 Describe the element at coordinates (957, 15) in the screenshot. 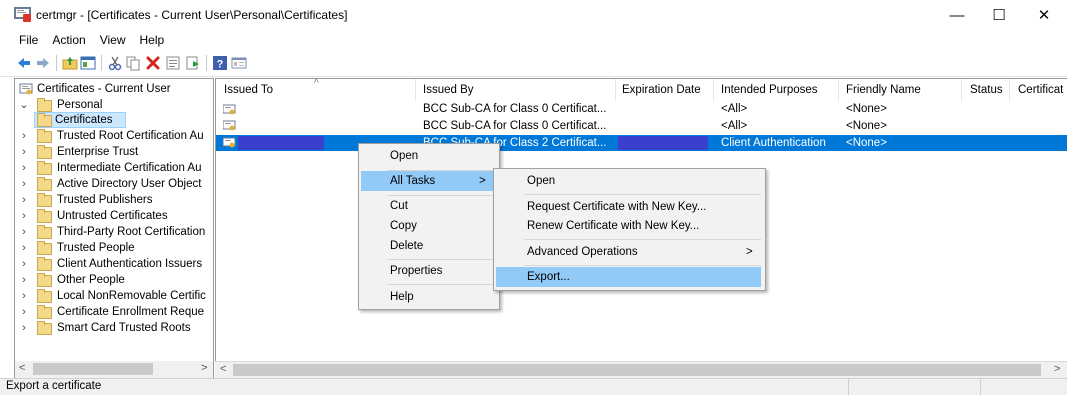

I see `minimize-button: —` at that location.